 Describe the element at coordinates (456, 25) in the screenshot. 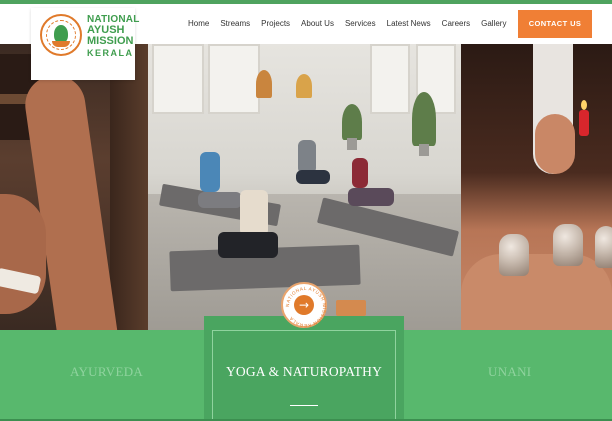

I see `nav-item-careers: Careers` at that location.